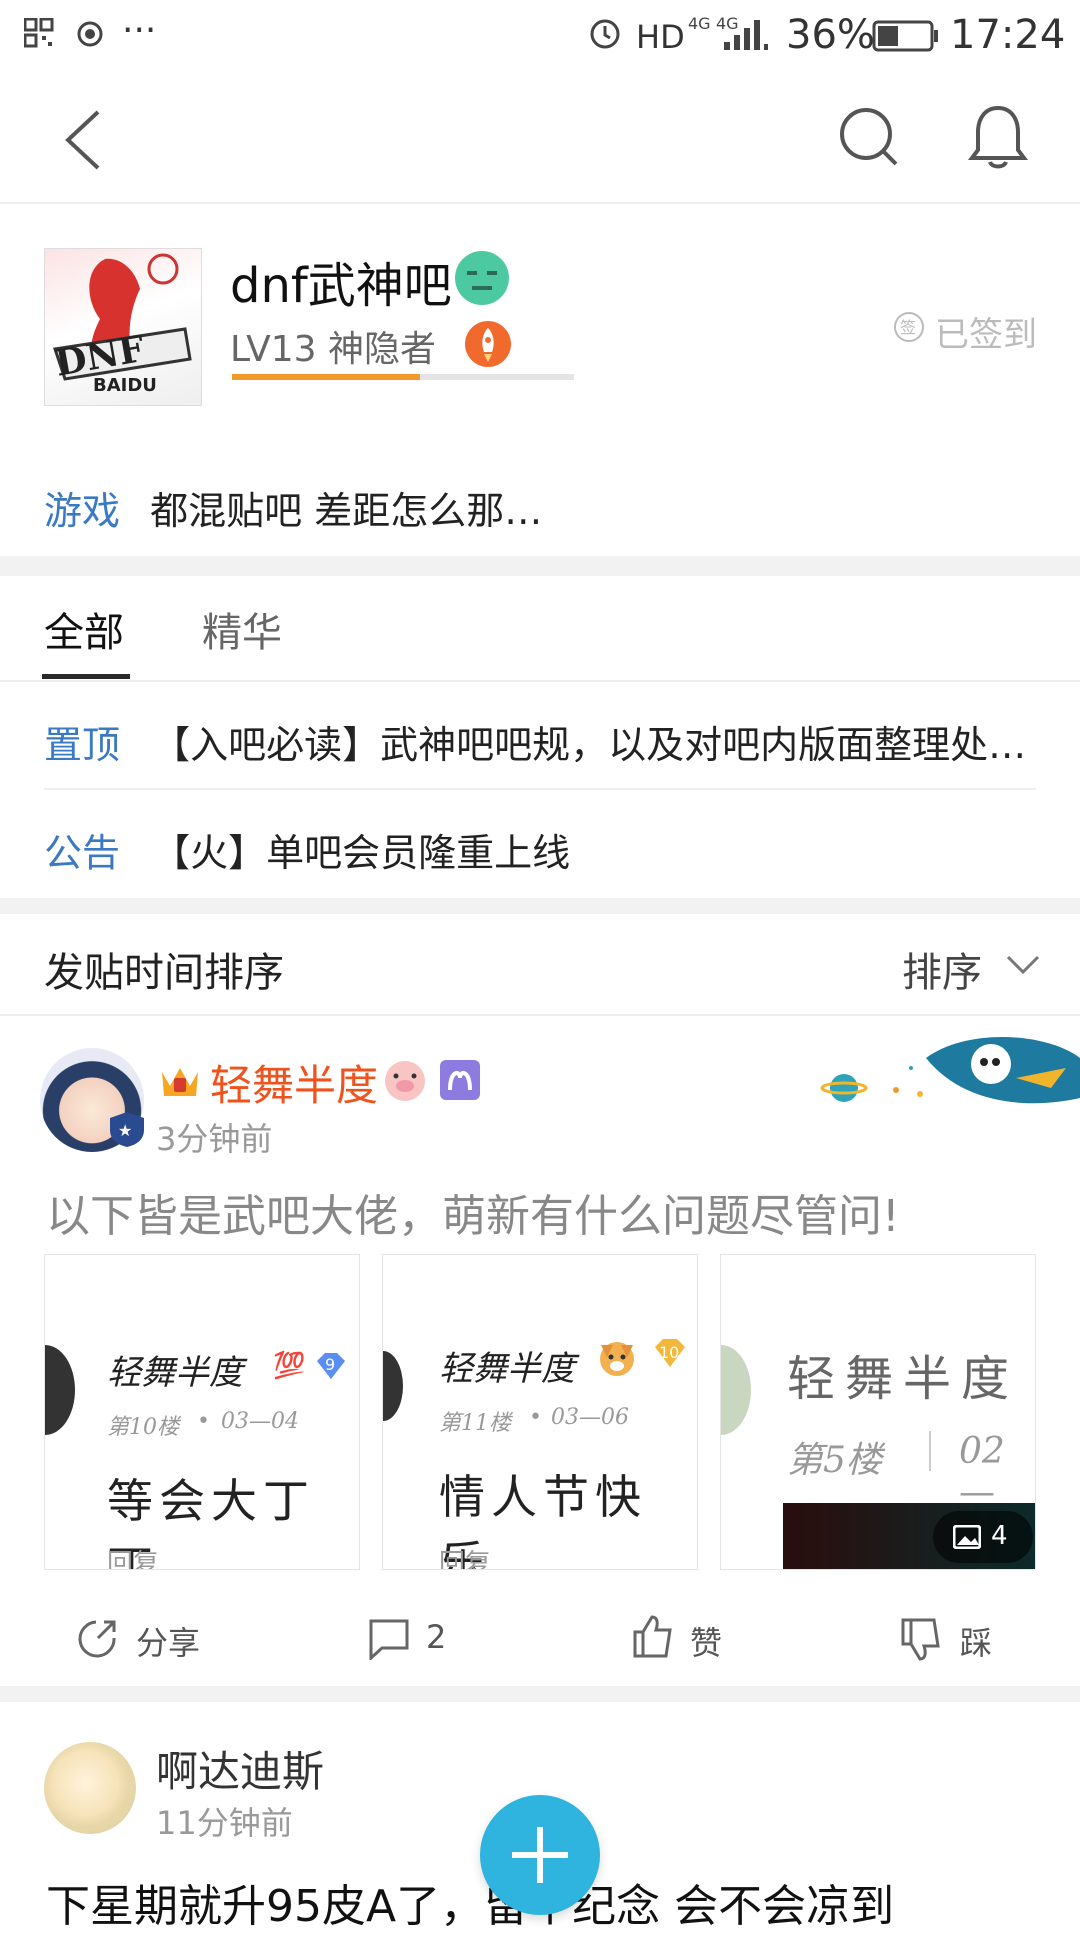 The width and height of the screenshot is (1080, 1934). What do you see at coordinates (389, 1639) in the screenshot?
I see `comment-icon` at bounding box center [389, 1639].